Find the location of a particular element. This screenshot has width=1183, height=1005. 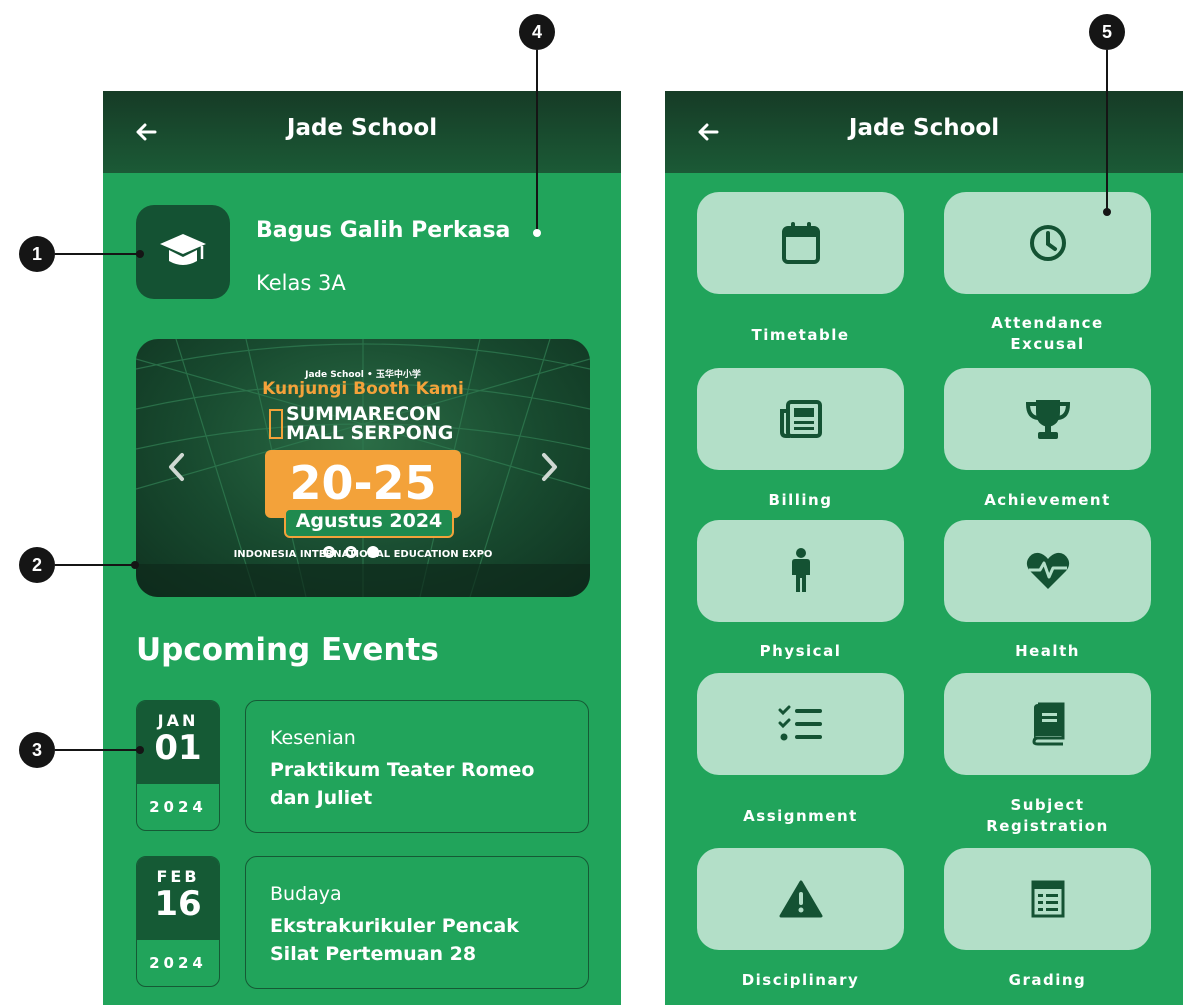

avatar is located at coordinates (183, 252).